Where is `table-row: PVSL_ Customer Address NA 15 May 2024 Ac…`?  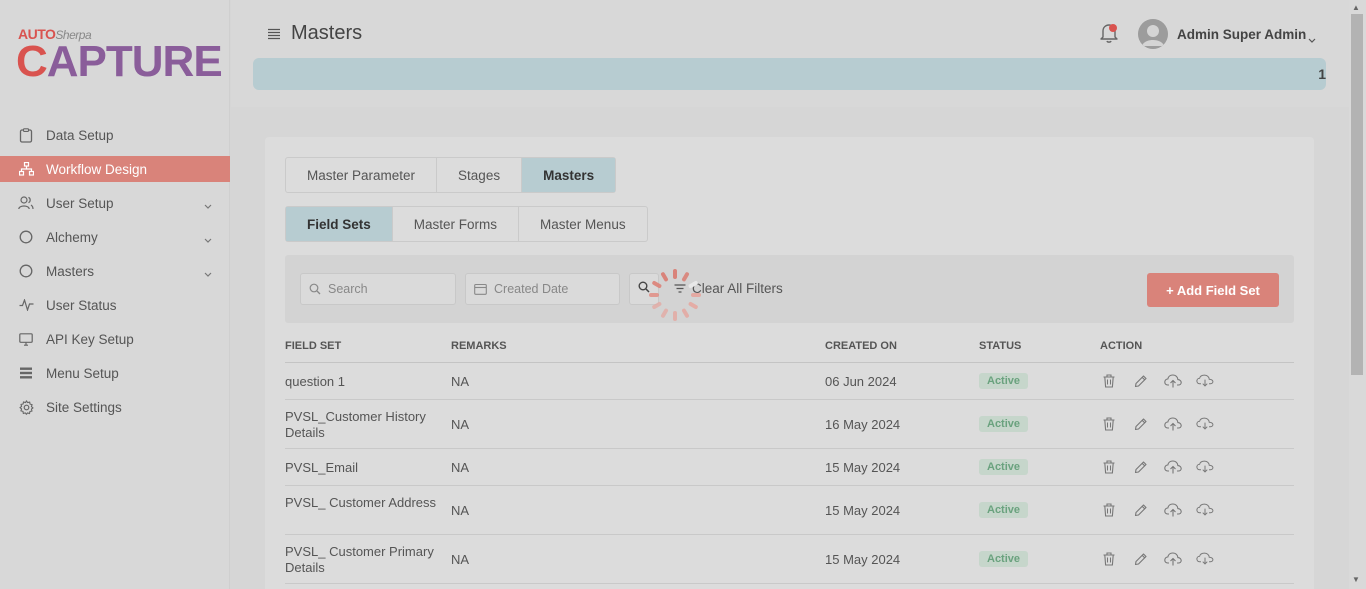
table-row: PVSL_ Customer Address NA 15 May 2024 Ac… is located at coordinates (789, 510).